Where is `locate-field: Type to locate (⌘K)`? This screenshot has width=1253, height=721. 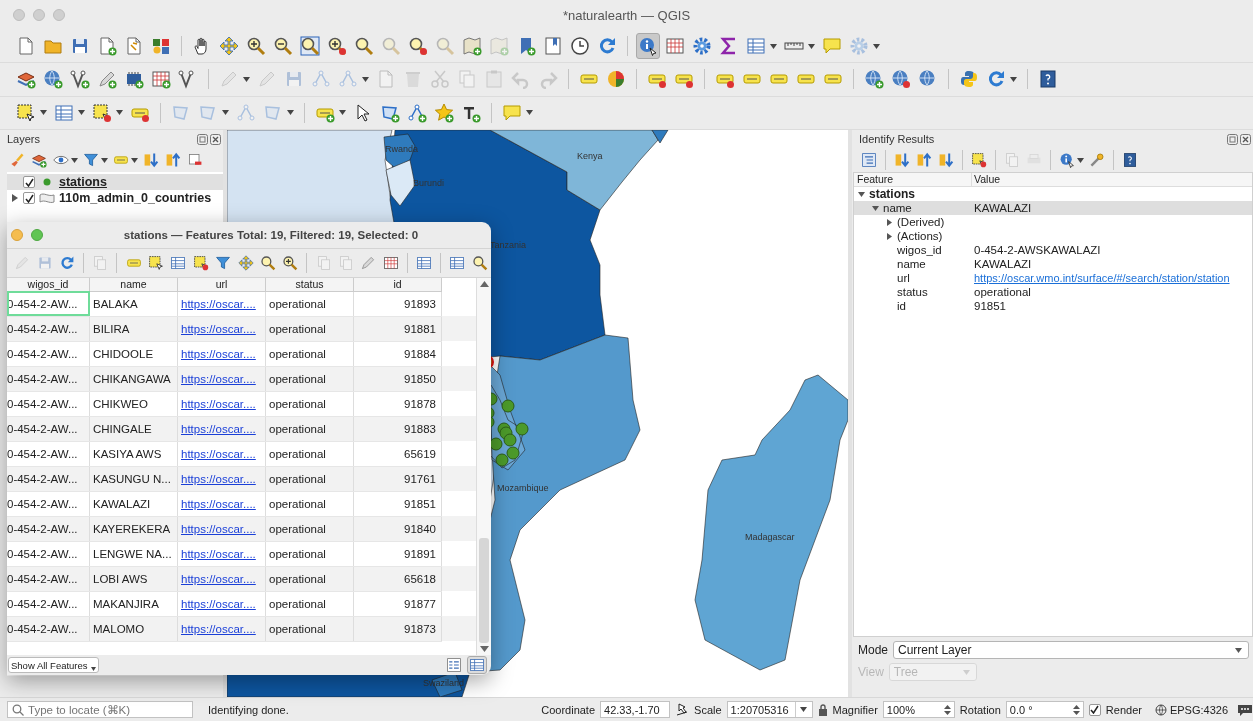 locate-field: Type to locate (⌘K) is located at coordinates (100, 709).